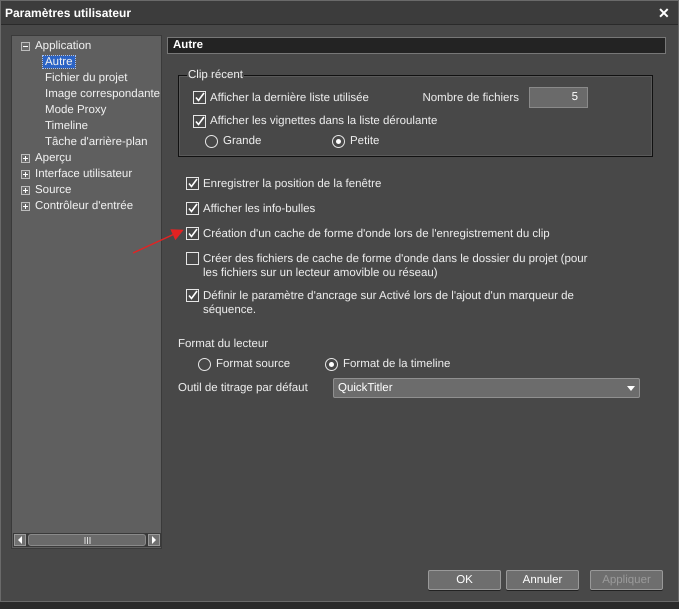 This screenshot has height=609, width=679. Describe the element at coordinates (289, 97) in the screenshot. I see `checkbox-label: Afficher la dernière liste utilisée` at that location.